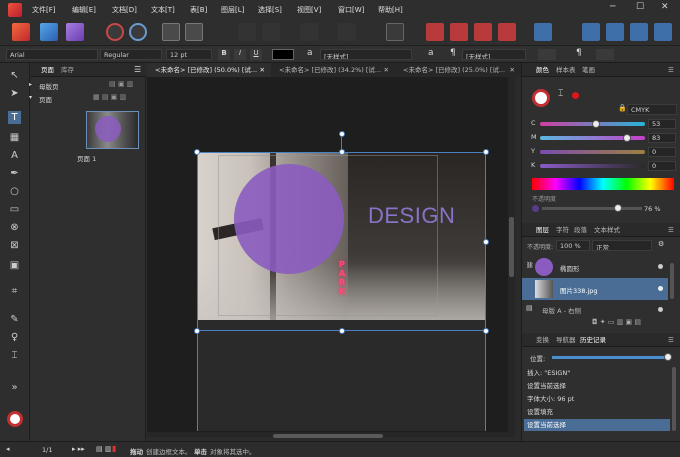 Image resolution: width=680 pixels, height=457 pixels. What do you see at coordinates (605, 54) in the screenshot?
I see `text-more-icon` at bounding box center [605, 54].